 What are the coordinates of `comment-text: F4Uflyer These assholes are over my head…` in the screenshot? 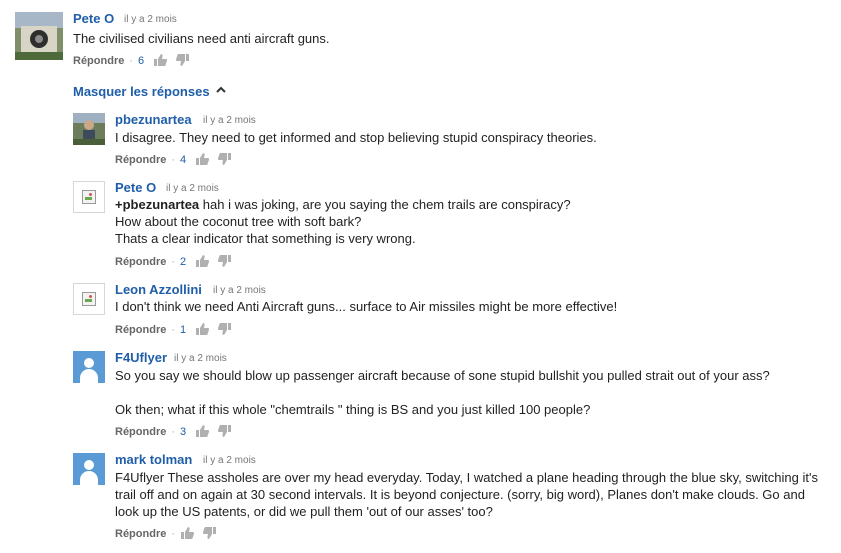 It's located at (466, 494).